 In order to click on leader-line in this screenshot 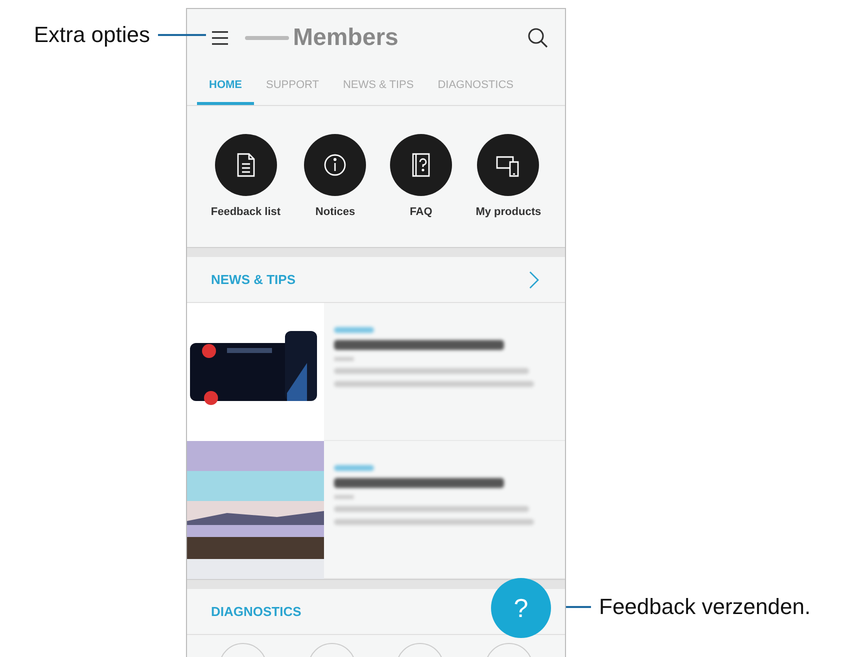, I will do `click(182, 35)`.